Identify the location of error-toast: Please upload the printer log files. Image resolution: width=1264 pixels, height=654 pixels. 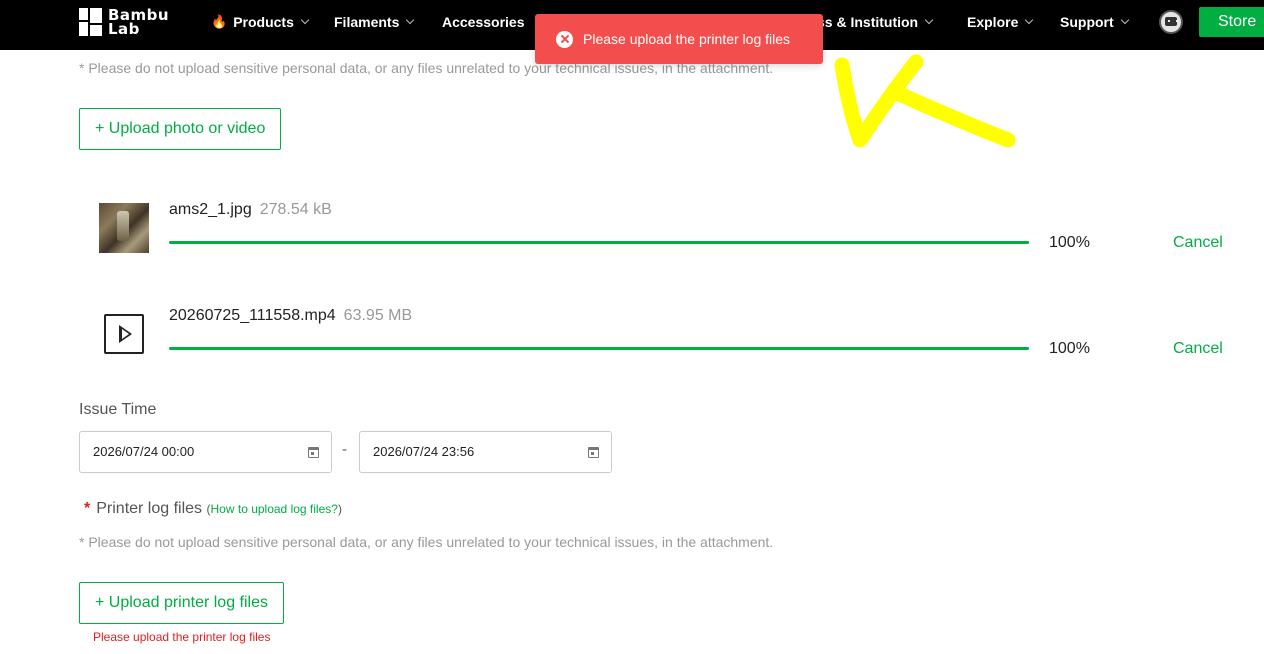
(679, 39).